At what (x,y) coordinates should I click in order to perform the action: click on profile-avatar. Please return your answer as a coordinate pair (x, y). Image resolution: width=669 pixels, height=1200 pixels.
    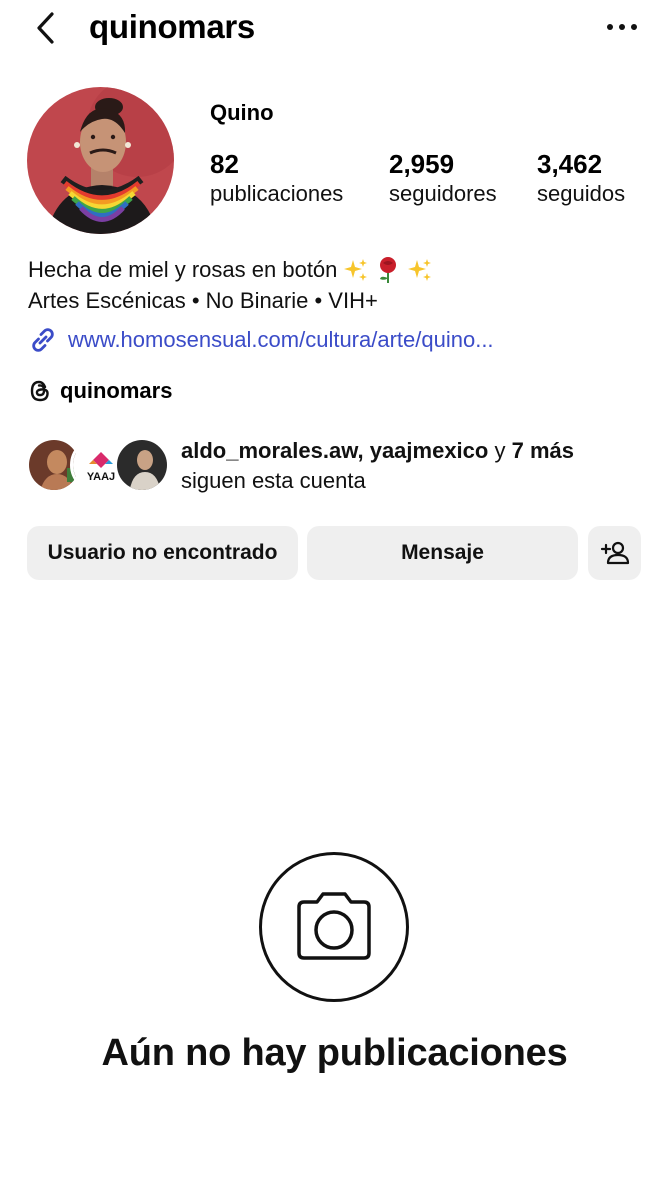
    Looking at the image, I should click on (100, 160).